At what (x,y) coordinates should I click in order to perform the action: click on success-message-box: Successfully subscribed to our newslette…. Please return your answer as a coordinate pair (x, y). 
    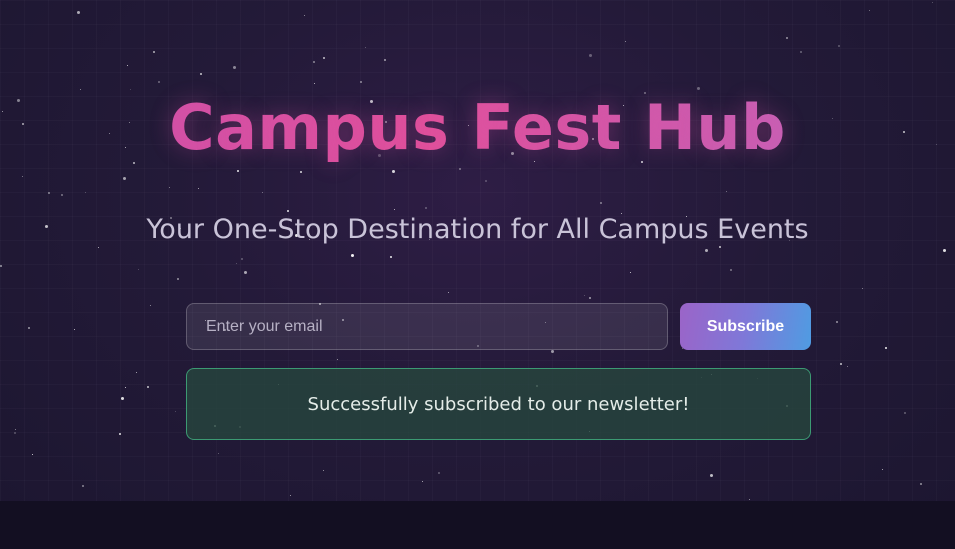
    Looking at the image, I should click on (498, 404).